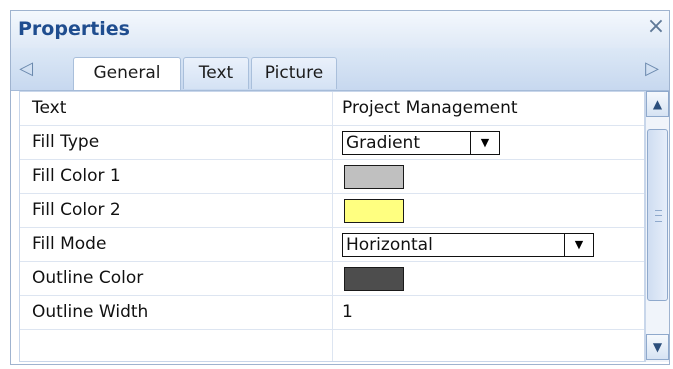  I want to click on fill-mode-dropdown: Horizontal ▼, so click(468, 245).